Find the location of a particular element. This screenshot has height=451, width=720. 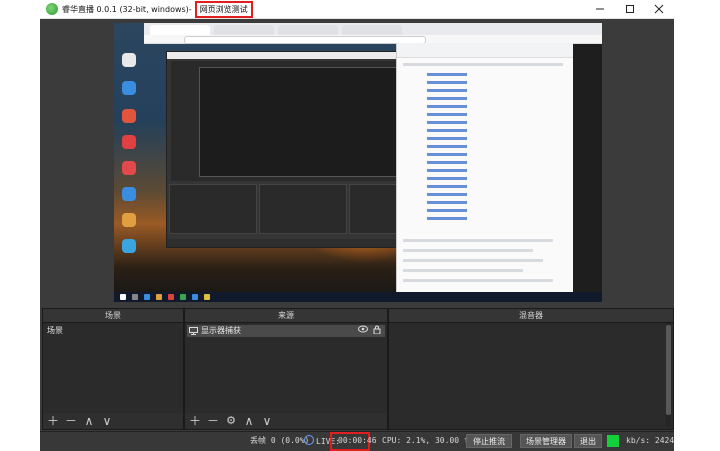

sources-dock: 来源 显示器捕获 ＋ － ⚙ ∧ ∨ is located at coordinates (286, 369).